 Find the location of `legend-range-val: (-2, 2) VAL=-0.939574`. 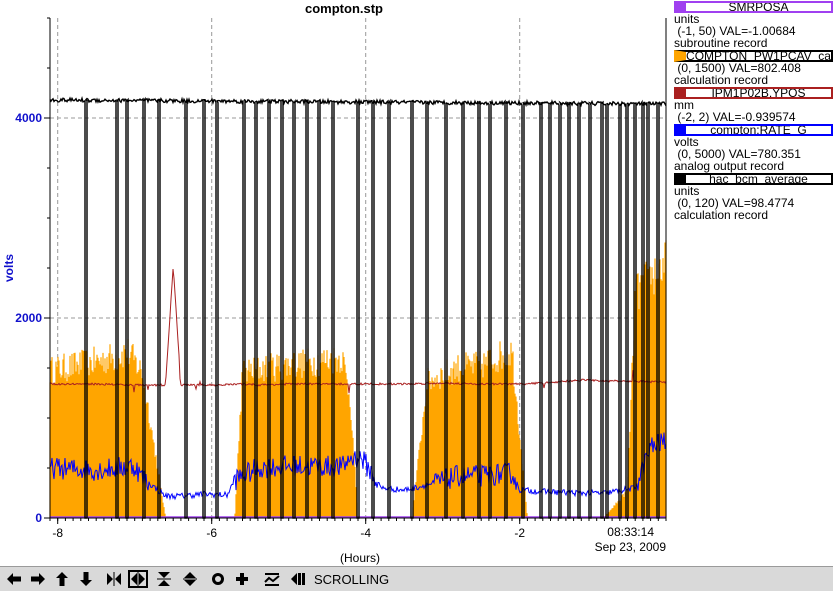

legend-range-val: (-2, 2) VAL=-0.939574 is located at coordinates (753, 117).